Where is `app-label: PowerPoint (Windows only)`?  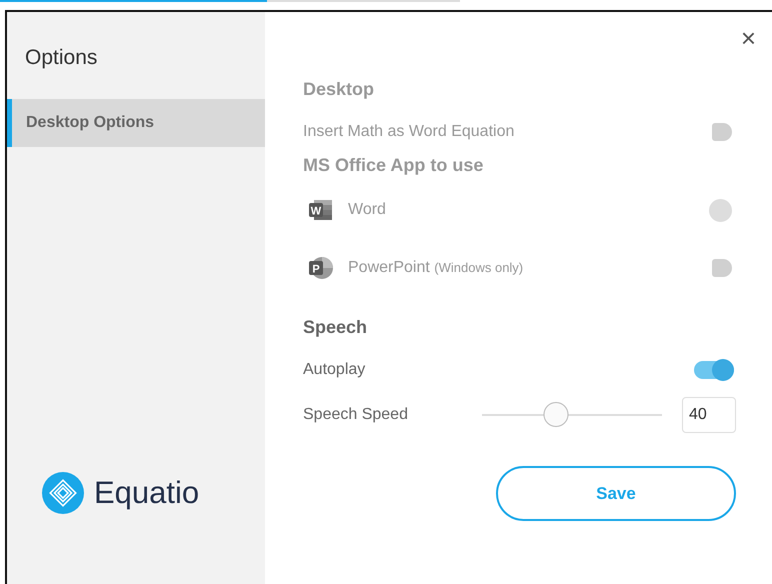
app-label: PowerPoint (Windows only) is located at coordinates (436, 268).